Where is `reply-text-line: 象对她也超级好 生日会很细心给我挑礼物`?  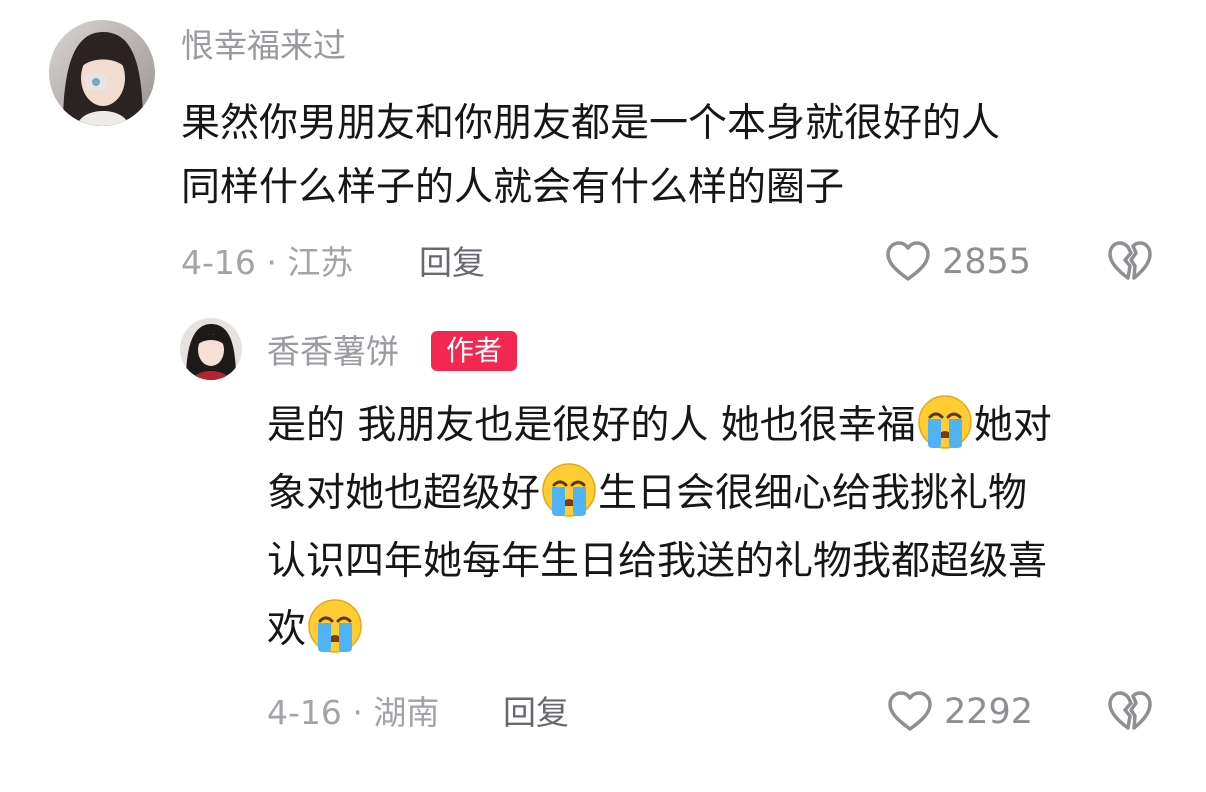 reply-text-line: 象对她也超级好 生日会很细心给我挑礼物 is located at coordinates (717, 494).